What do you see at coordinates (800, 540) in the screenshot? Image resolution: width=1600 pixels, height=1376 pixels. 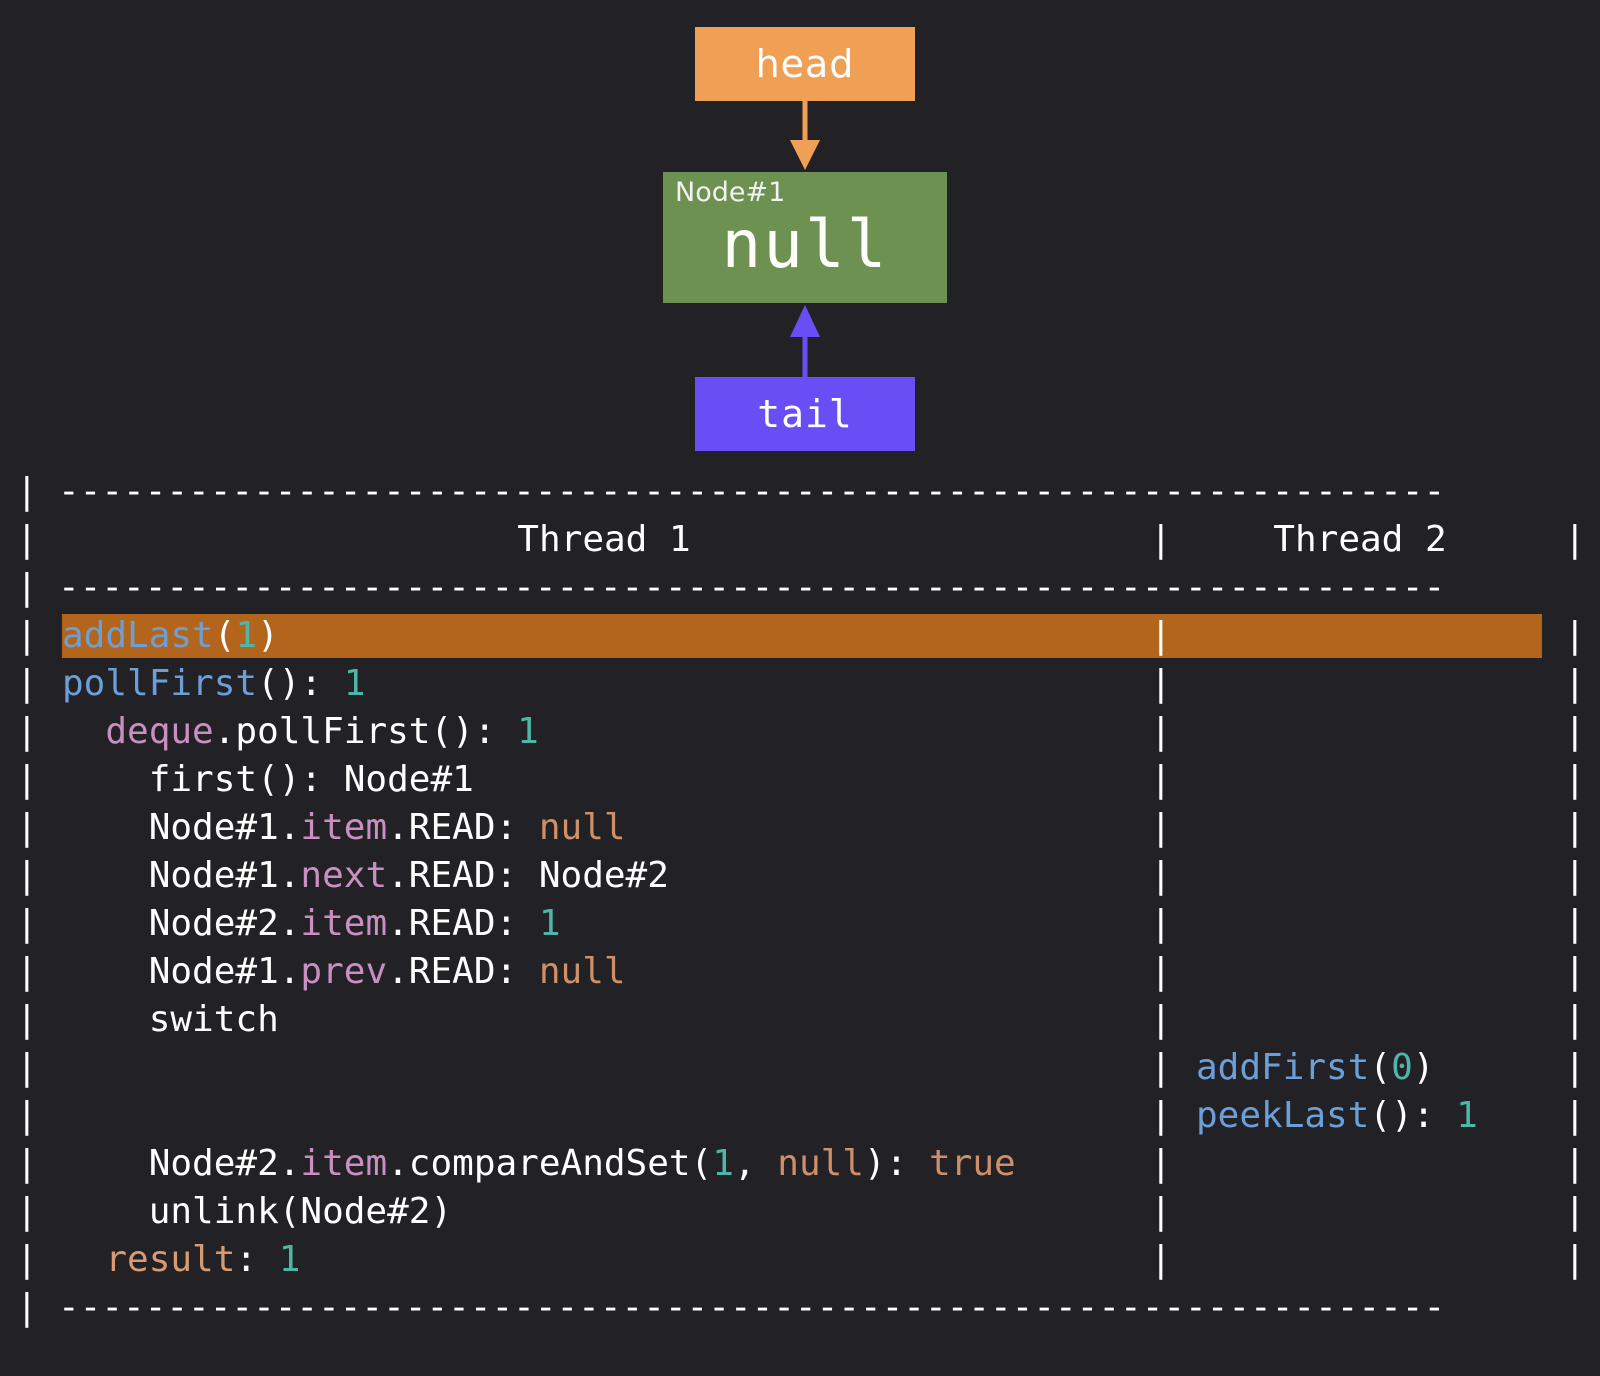 I see `trace-row: | Thread 1 Thread 2 | |` at bounding box center [800, 540].